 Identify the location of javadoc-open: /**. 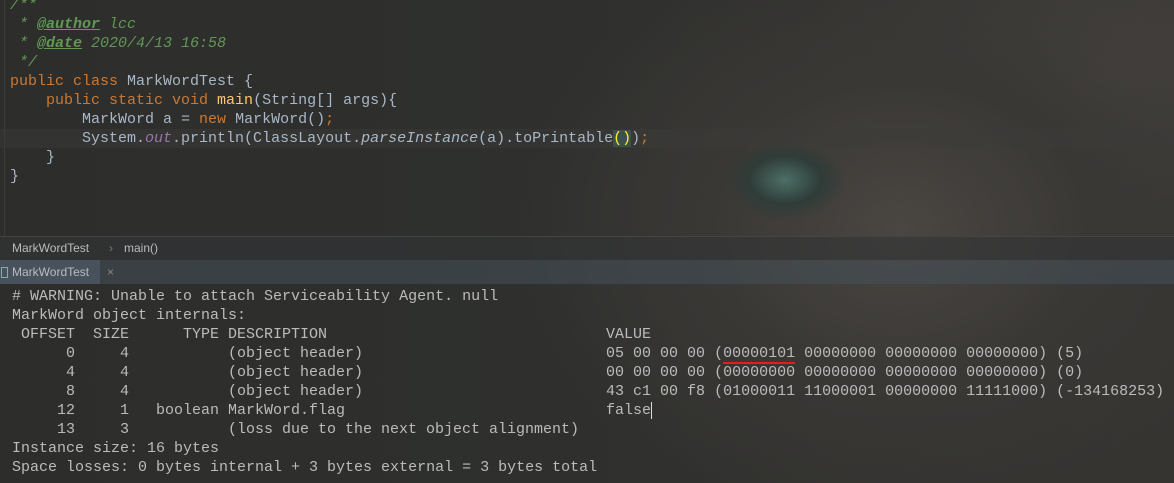
(24, 7).